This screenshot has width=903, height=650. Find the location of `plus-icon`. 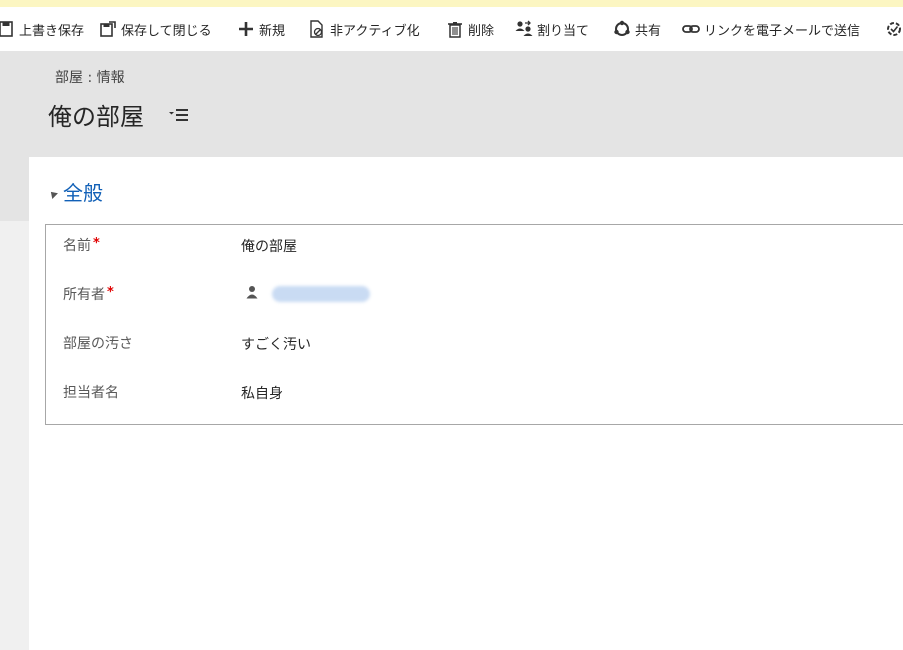

plus-icon is located at coordinates (246, 29).